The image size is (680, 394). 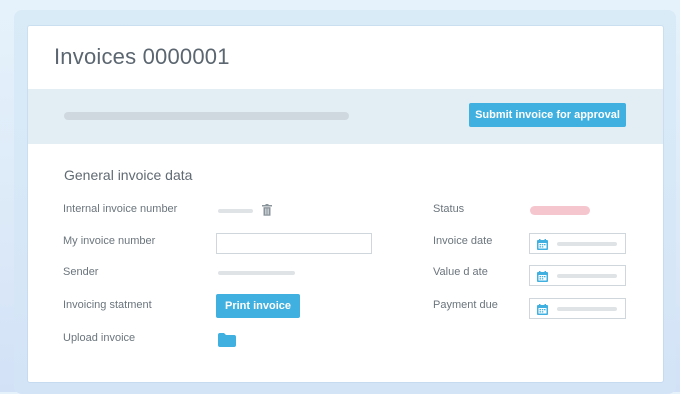 What do you see at coordinates (256, 273) in the screenshot?
I see `sender-value` at bounding box center [256, 273].